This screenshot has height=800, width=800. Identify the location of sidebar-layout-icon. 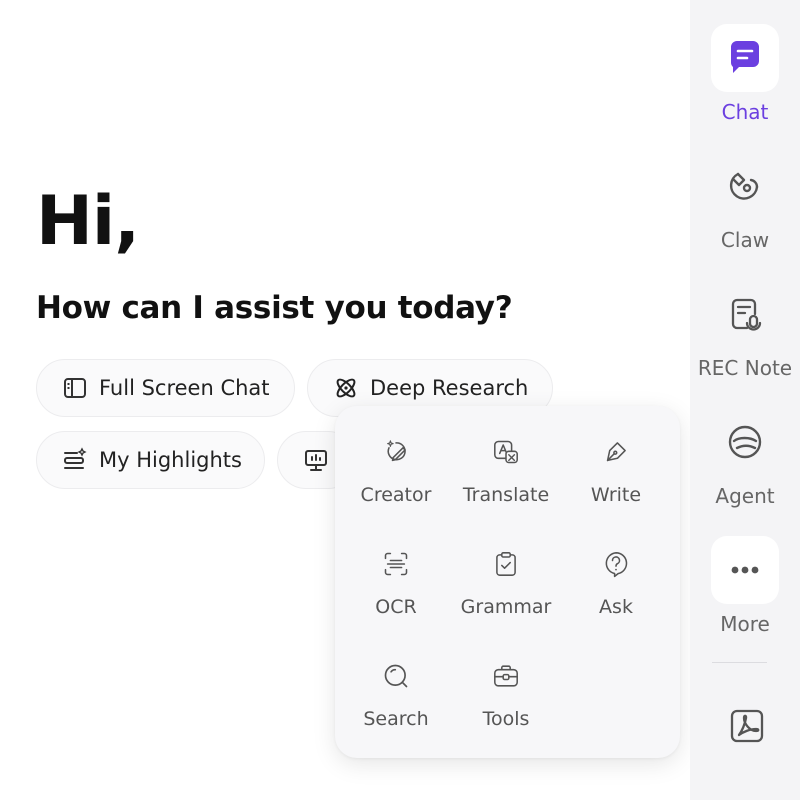
(75, 388).